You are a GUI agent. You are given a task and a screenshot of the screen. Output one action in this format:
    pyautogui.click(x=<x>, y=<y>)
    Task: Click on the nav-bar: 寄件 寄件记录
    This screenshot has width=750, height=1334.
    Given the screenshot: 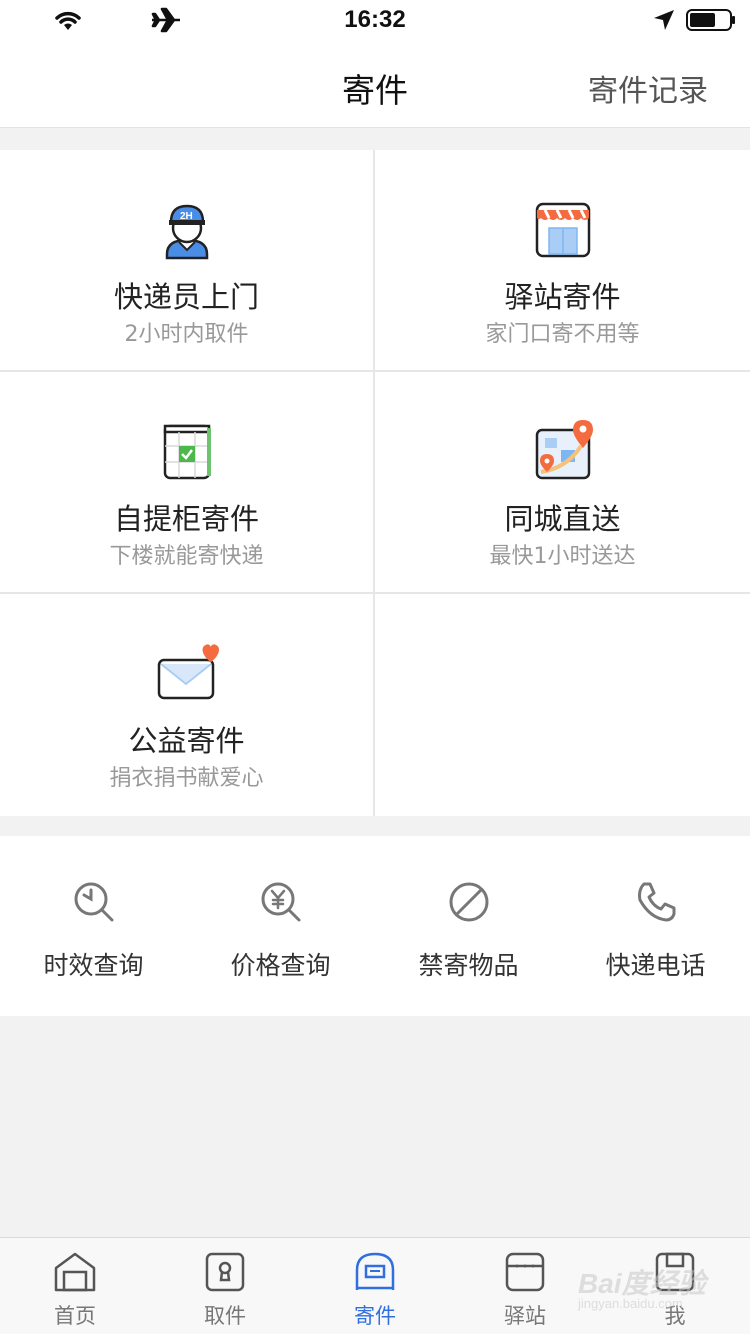 What is the action you would take?
    pyautogui.click(x=375, y=84)
    